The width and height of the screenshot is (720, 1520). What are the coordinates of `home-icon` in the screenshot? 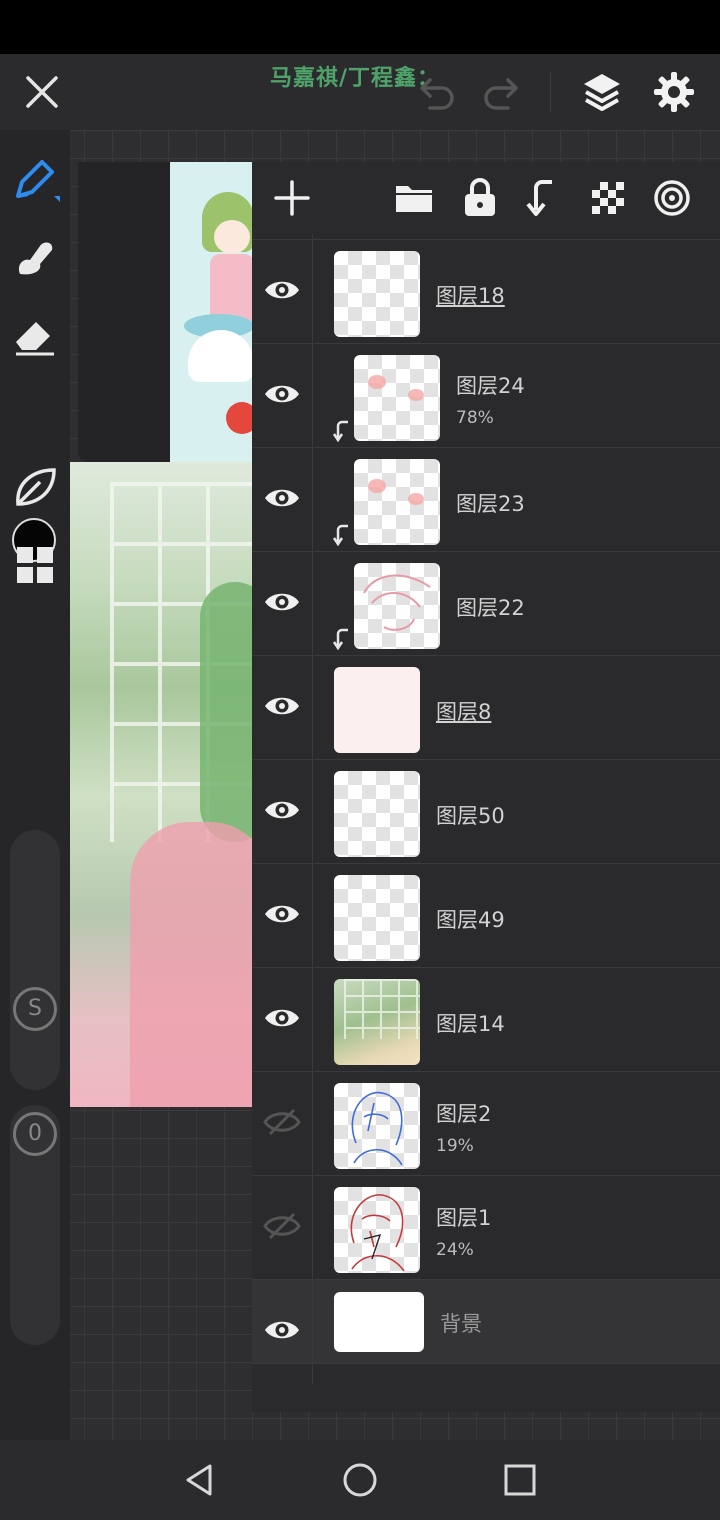 It's located at (360, 1480).